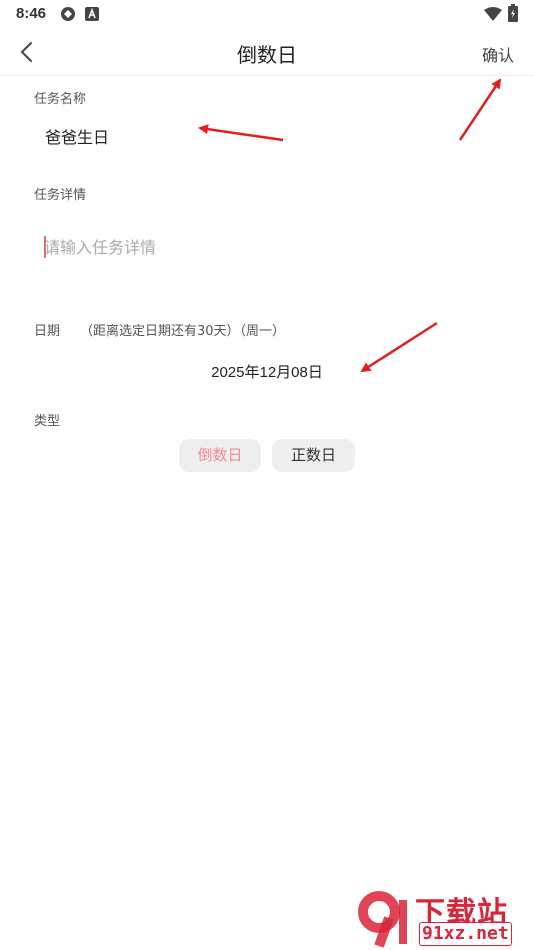 Image resolution: width=534 pixels, height=950 pixels. I want to click on task-detail-input, so click(274, 247).